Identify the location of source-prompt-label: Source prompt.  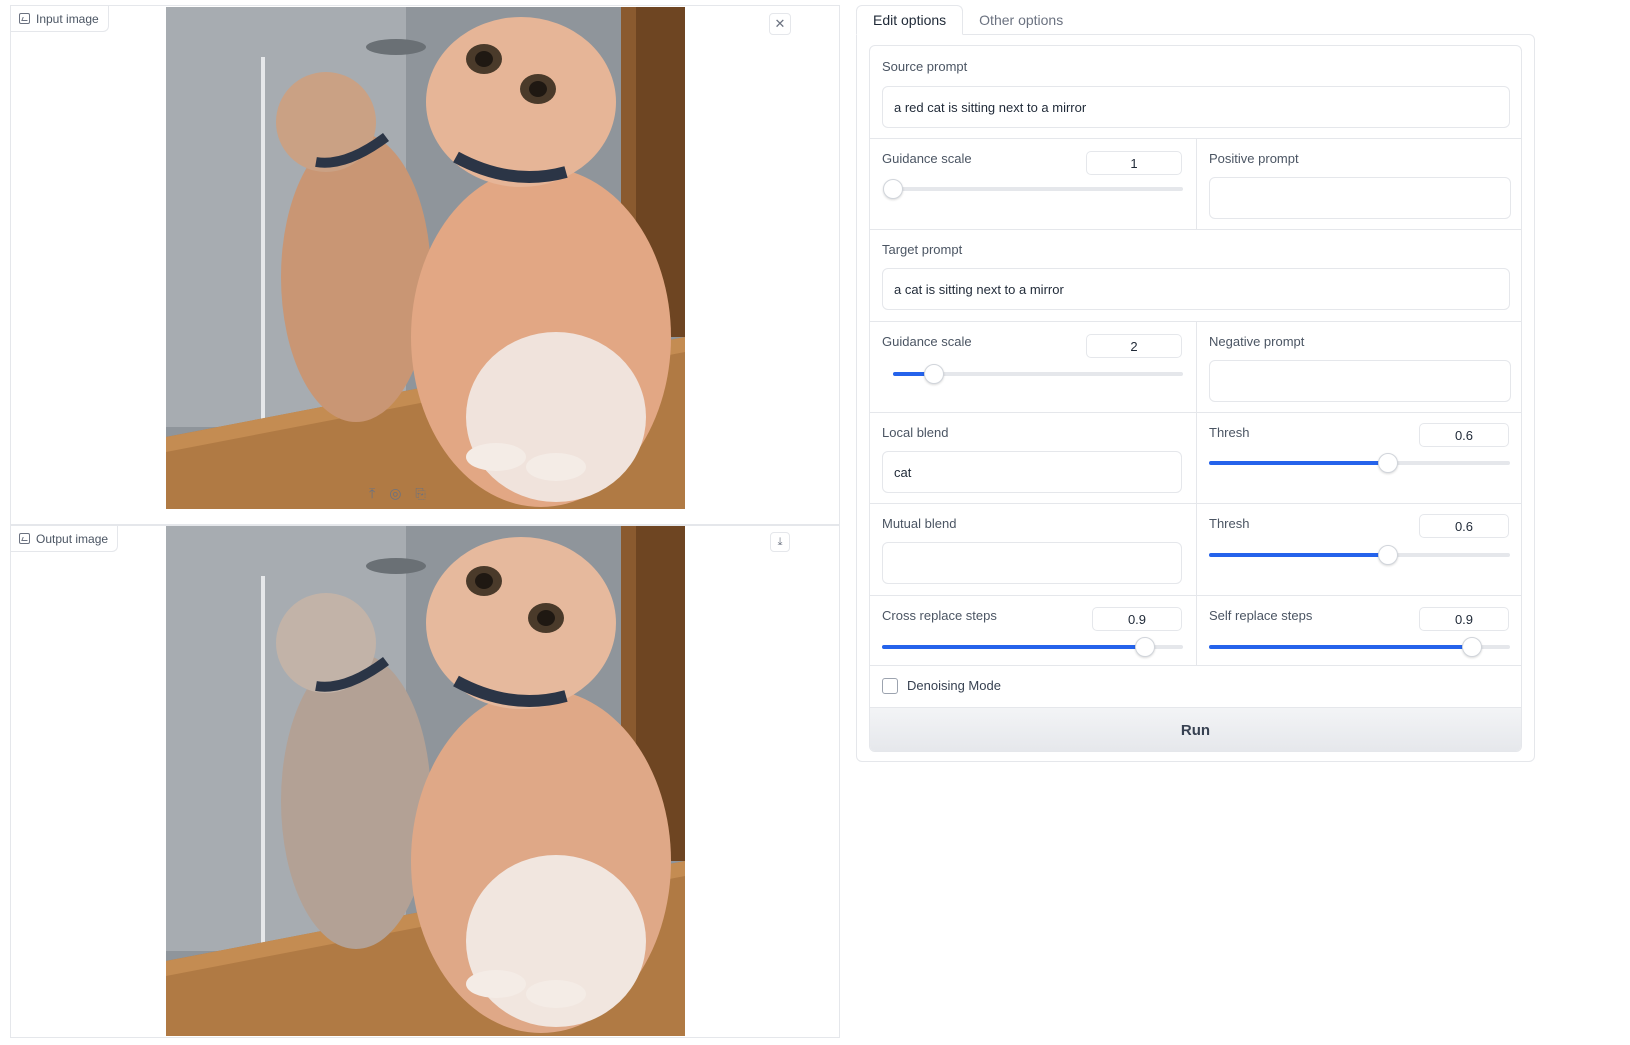
(925, 66).